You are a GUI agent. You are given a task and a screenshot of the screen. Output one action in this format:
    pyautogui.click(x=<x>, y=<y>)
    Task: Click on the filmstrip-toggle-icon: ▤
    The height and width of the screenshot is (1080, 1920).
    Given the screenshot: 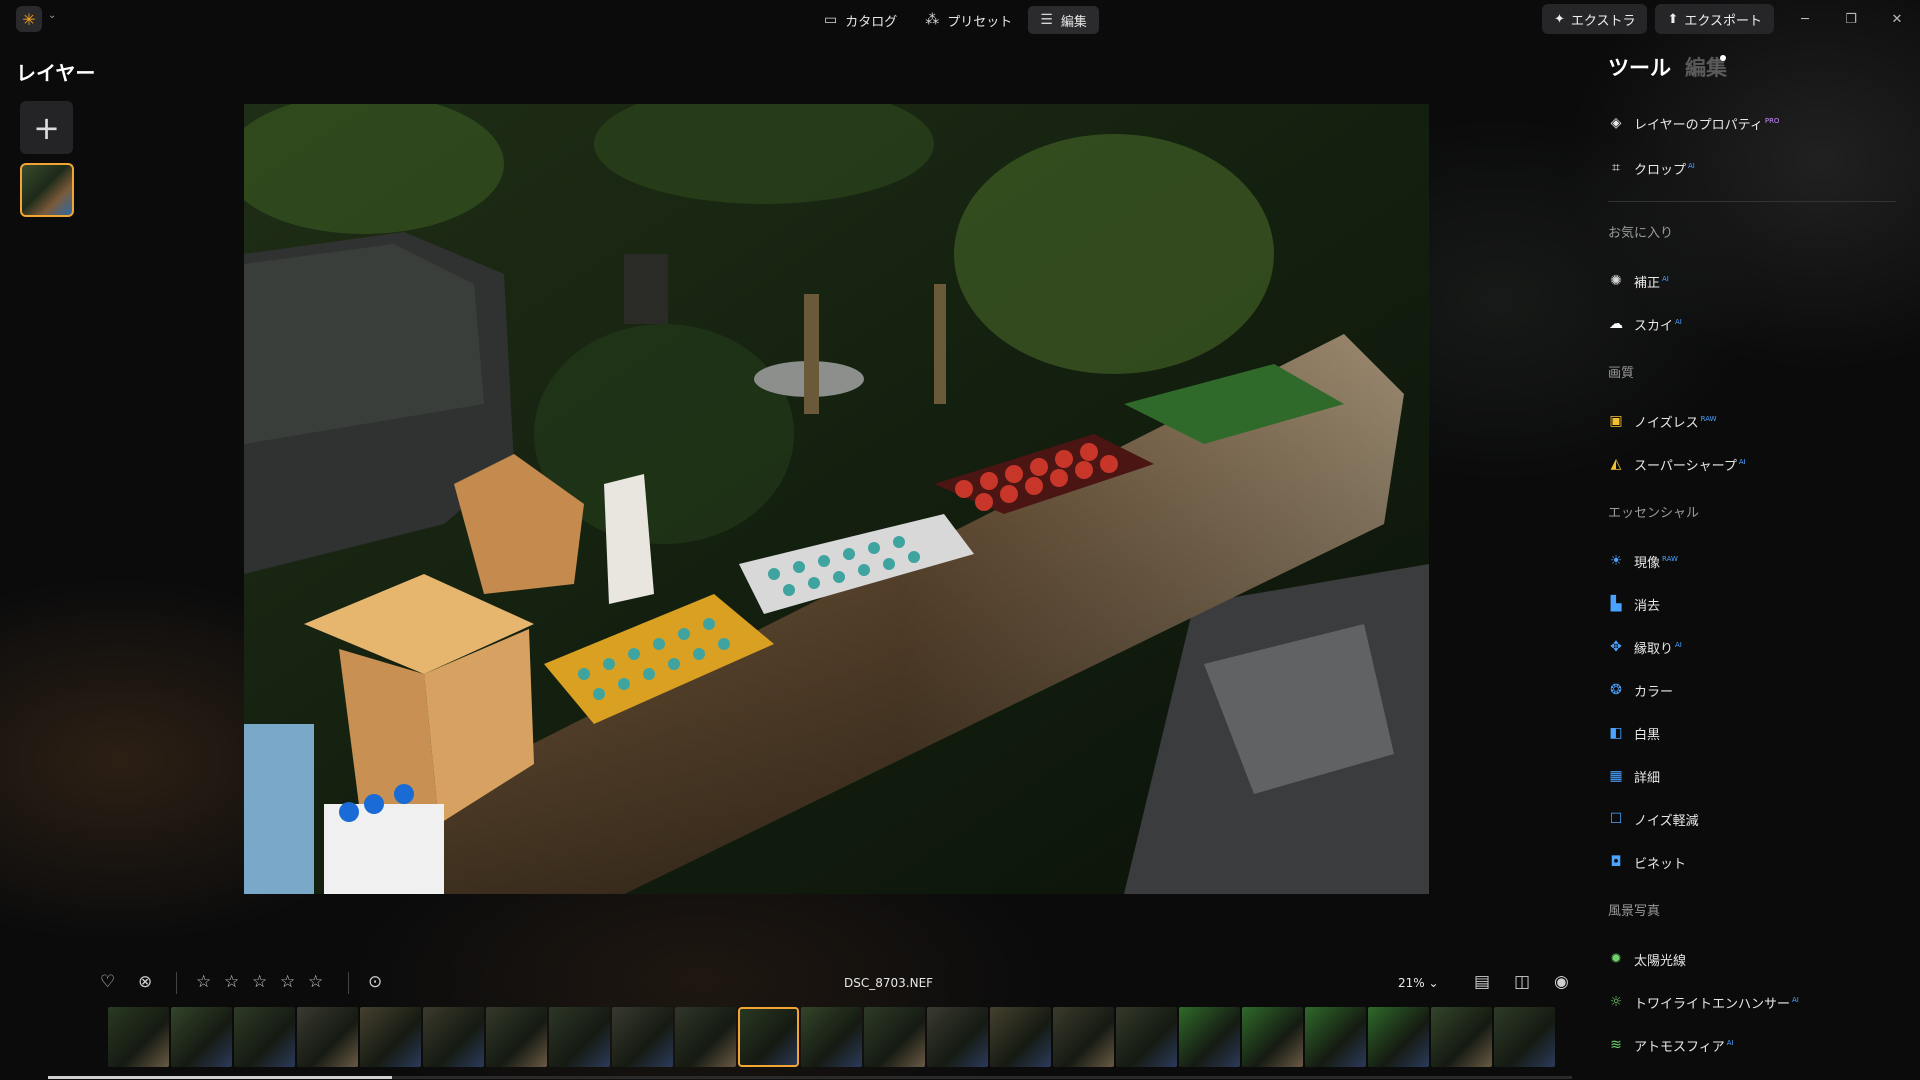 What is the action you would take?
    pyautogui.click(x=1482, y=982)
    